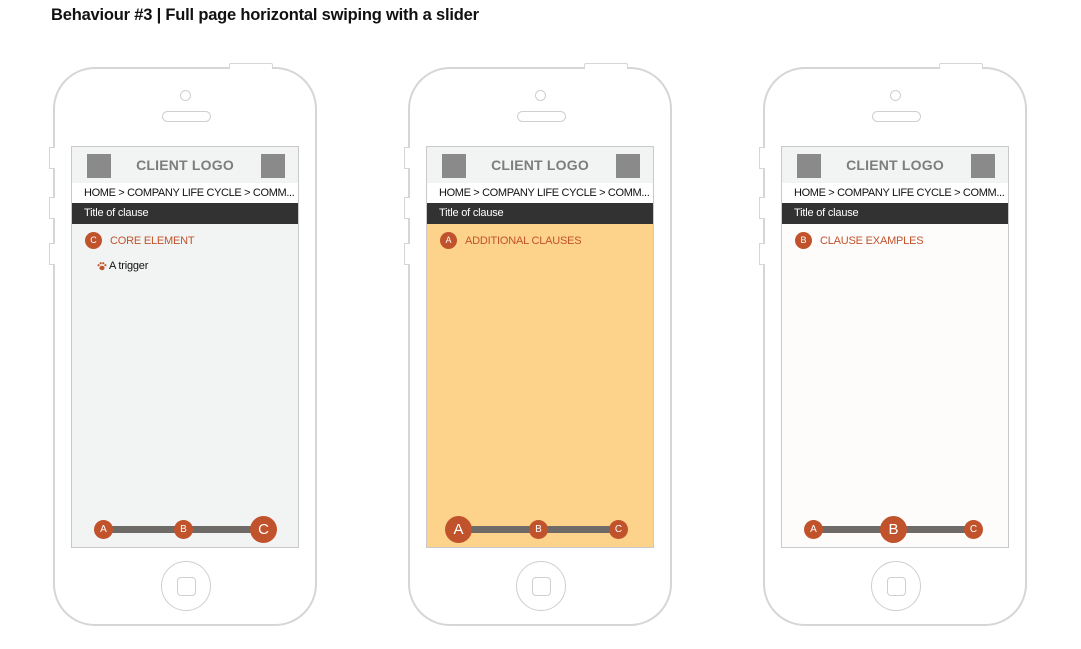 The image size is (1081, 649). I want to click on section-heading: C CORE ELEMENT, so click(140, 240).